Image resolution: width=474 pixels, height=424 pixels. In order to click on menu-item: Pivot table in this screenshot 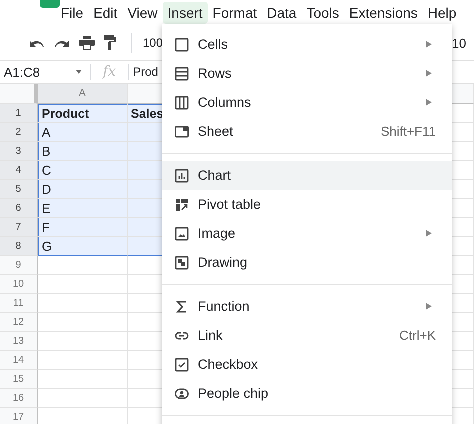, I will do `click(307, 204)`.